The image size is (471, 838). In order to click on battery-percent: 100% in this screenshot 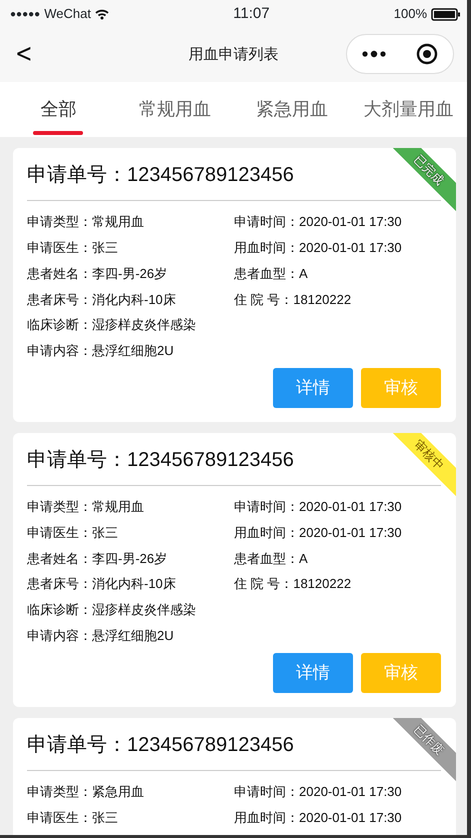, I will do `click(410, 14)`.